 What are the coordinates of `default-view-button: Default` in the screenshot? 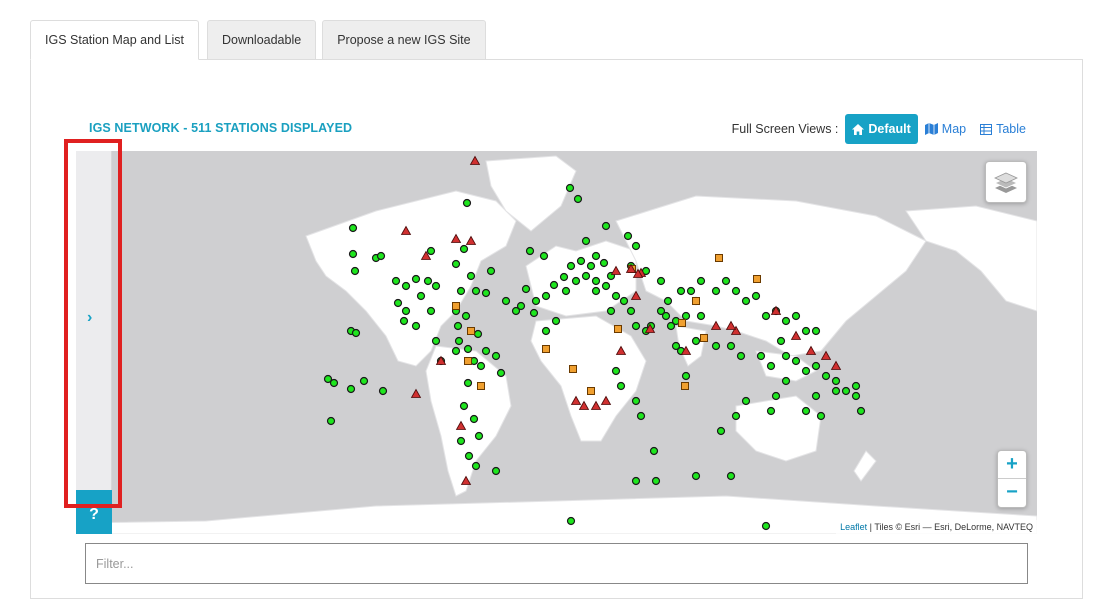 It's located at (881, 129).